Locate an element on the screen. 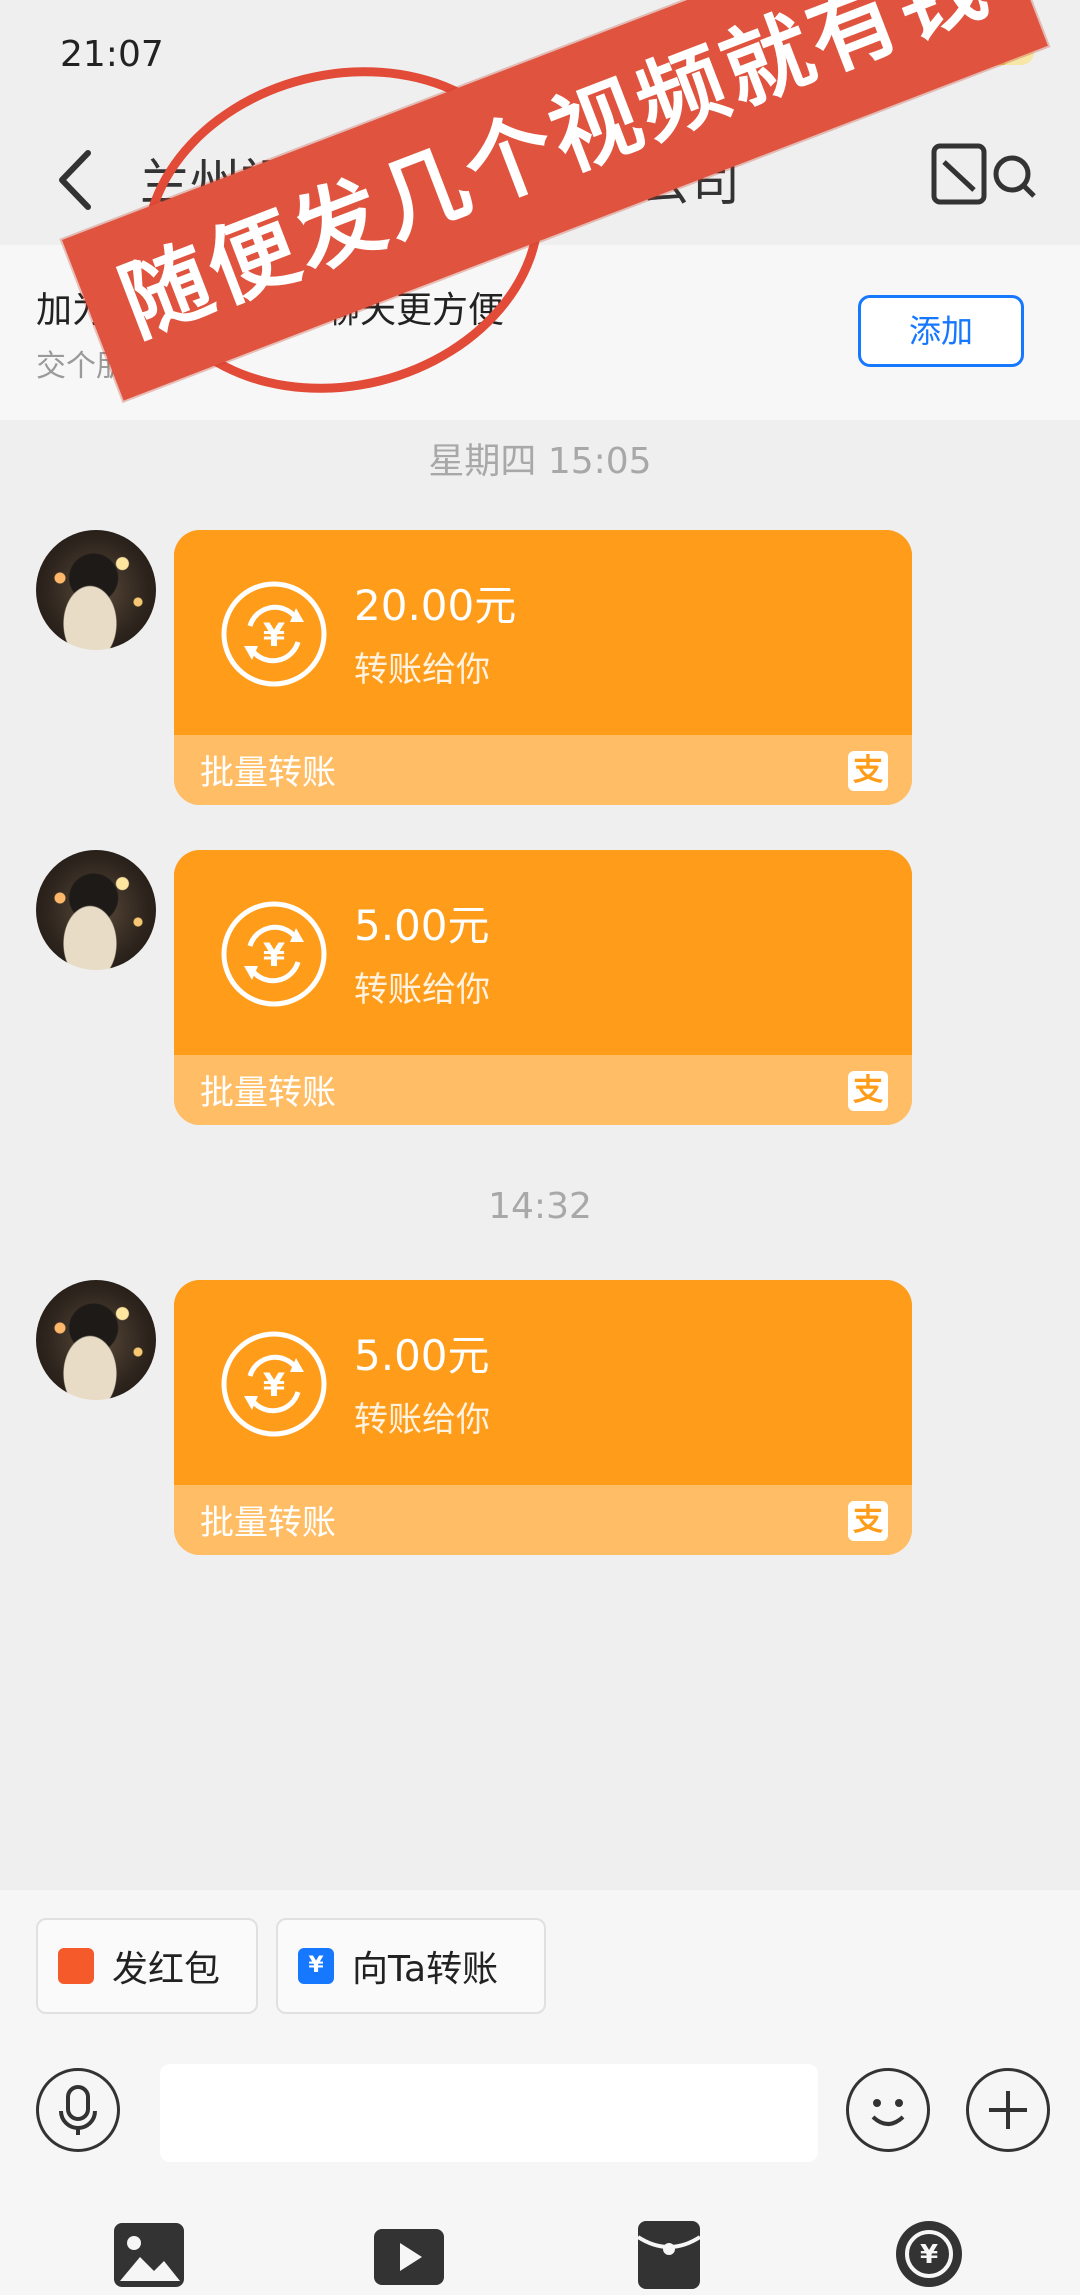 Image resolution: width=1080 pixels, height=2295 pixels. emoji-button is located at coordinates (888, 2110).